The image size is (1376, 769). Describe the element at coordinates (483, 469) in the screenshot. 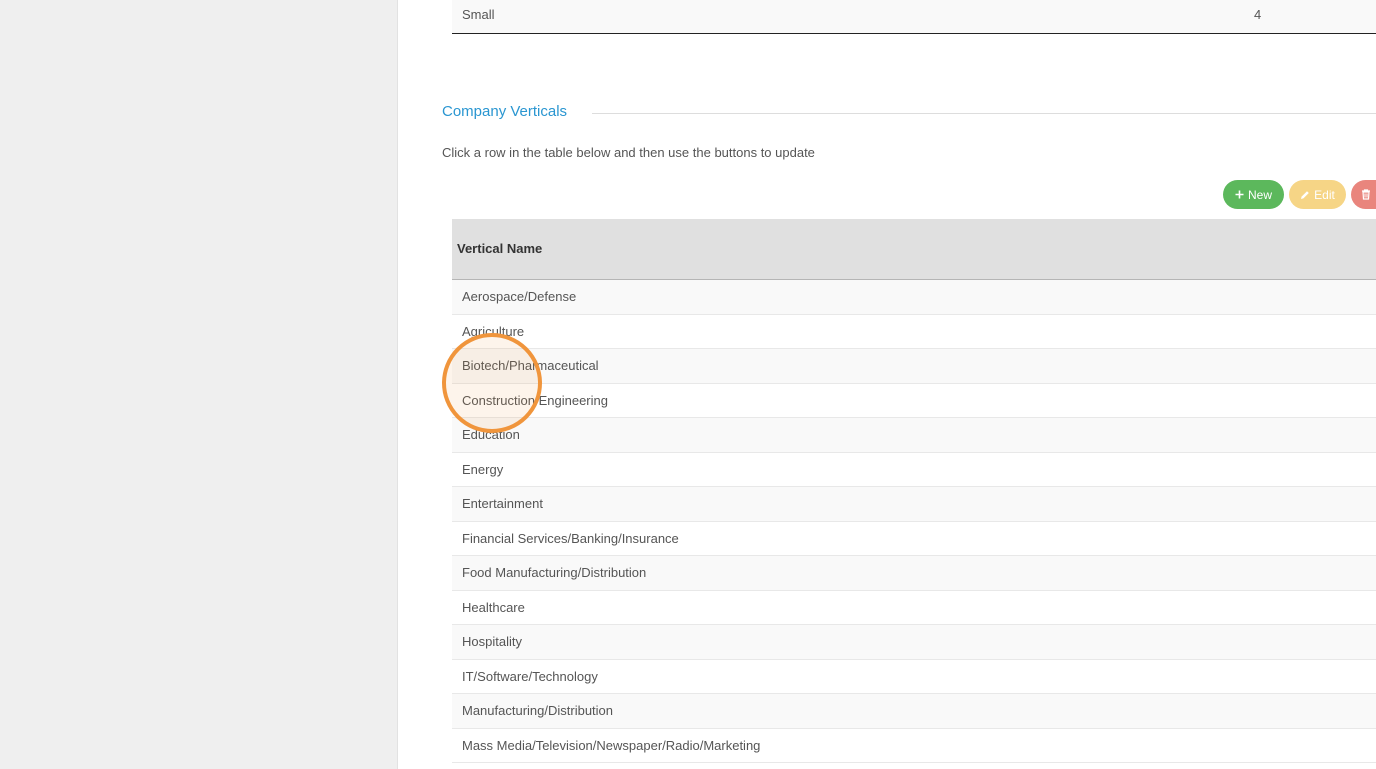

I see `vertical-name-cell: Energy` at that location.